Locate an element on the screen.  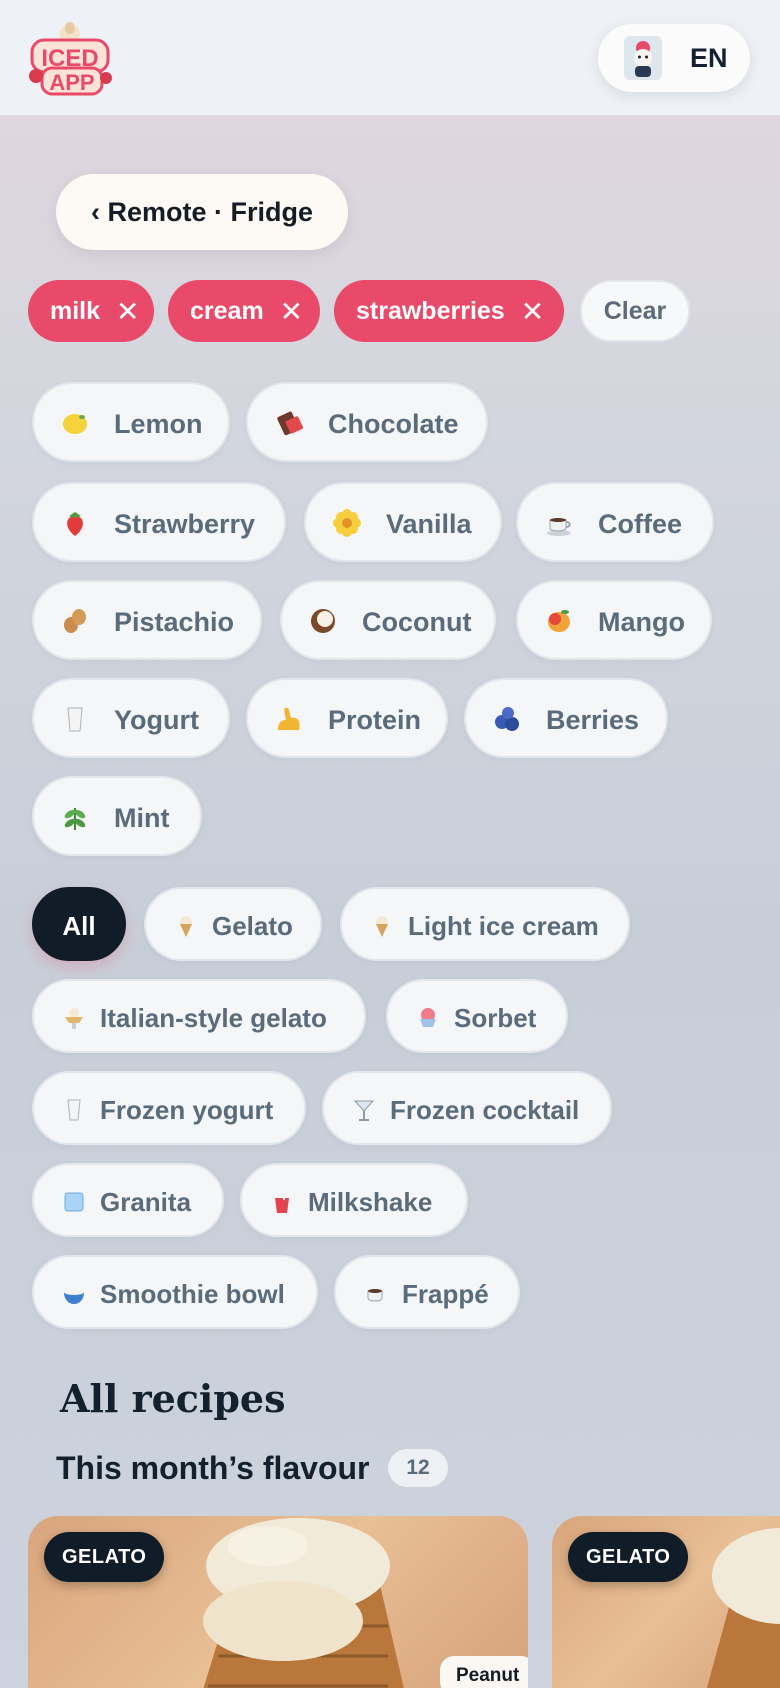
category-label: Italian-style gelato is located at coordinates (213, 1018).